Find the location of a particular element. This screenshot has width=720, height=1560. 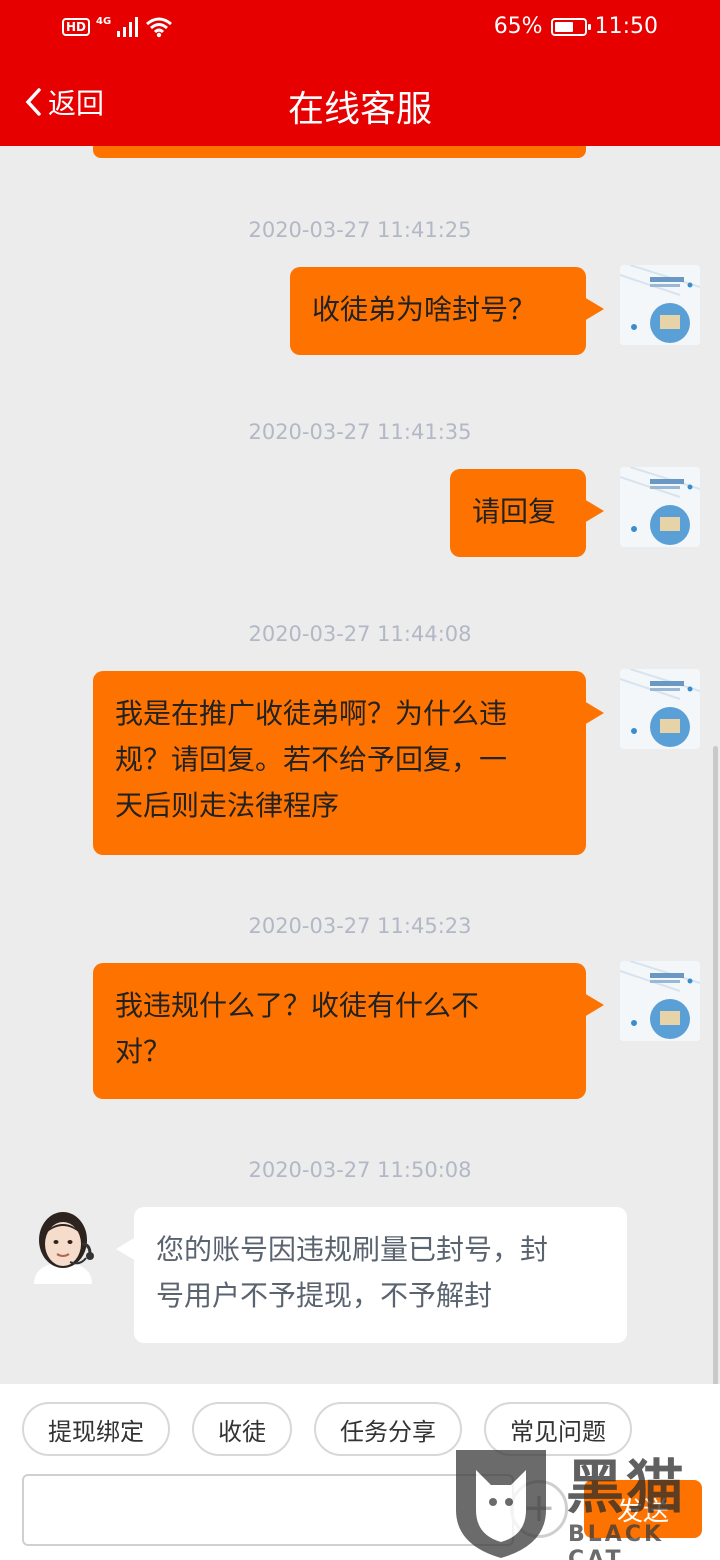

message-timestamp: 2020-03-27 11:44:08 is located at coordinates (360, 634).